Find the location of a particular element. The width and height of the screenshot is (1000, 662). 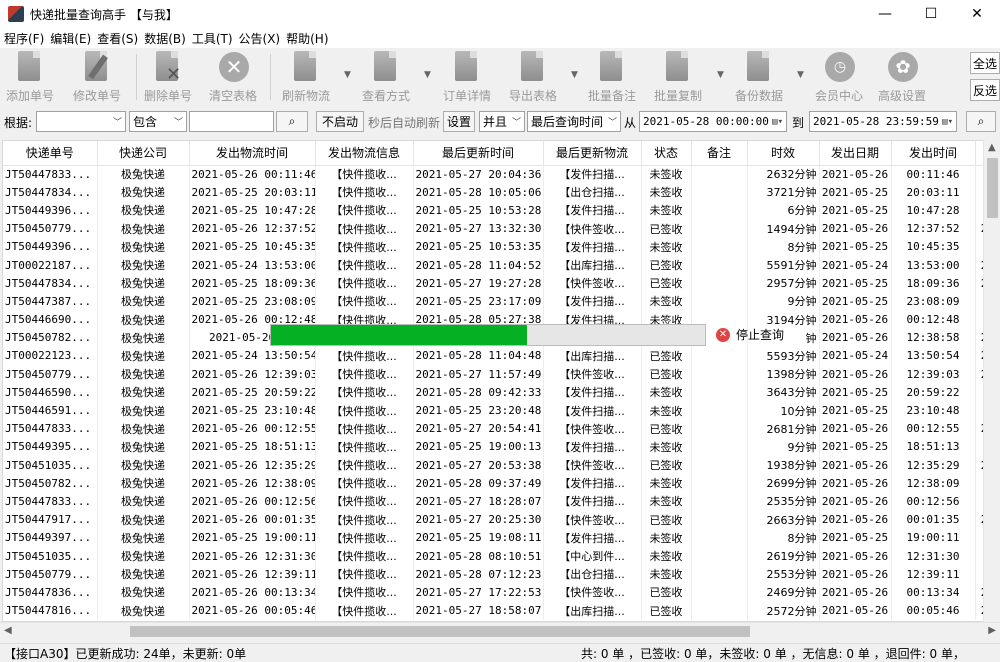

column-header: 快递单号 is located at coordinates (50, 153).